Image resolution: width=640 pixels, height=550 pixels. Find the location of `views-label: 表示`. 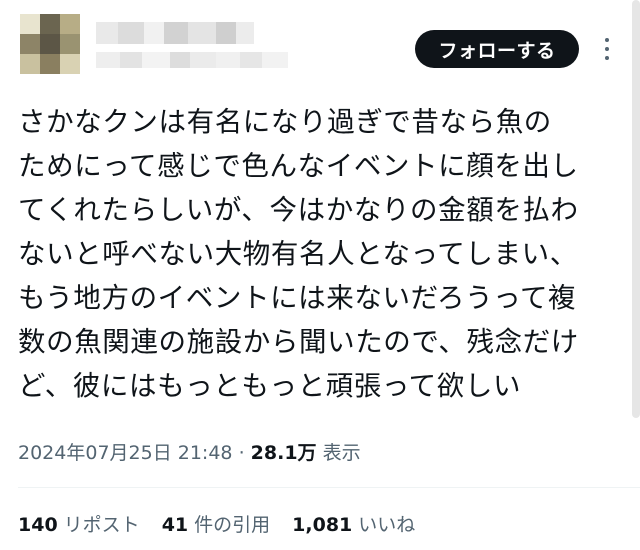

views-label: 表示 is located at coordinates (341, 453).